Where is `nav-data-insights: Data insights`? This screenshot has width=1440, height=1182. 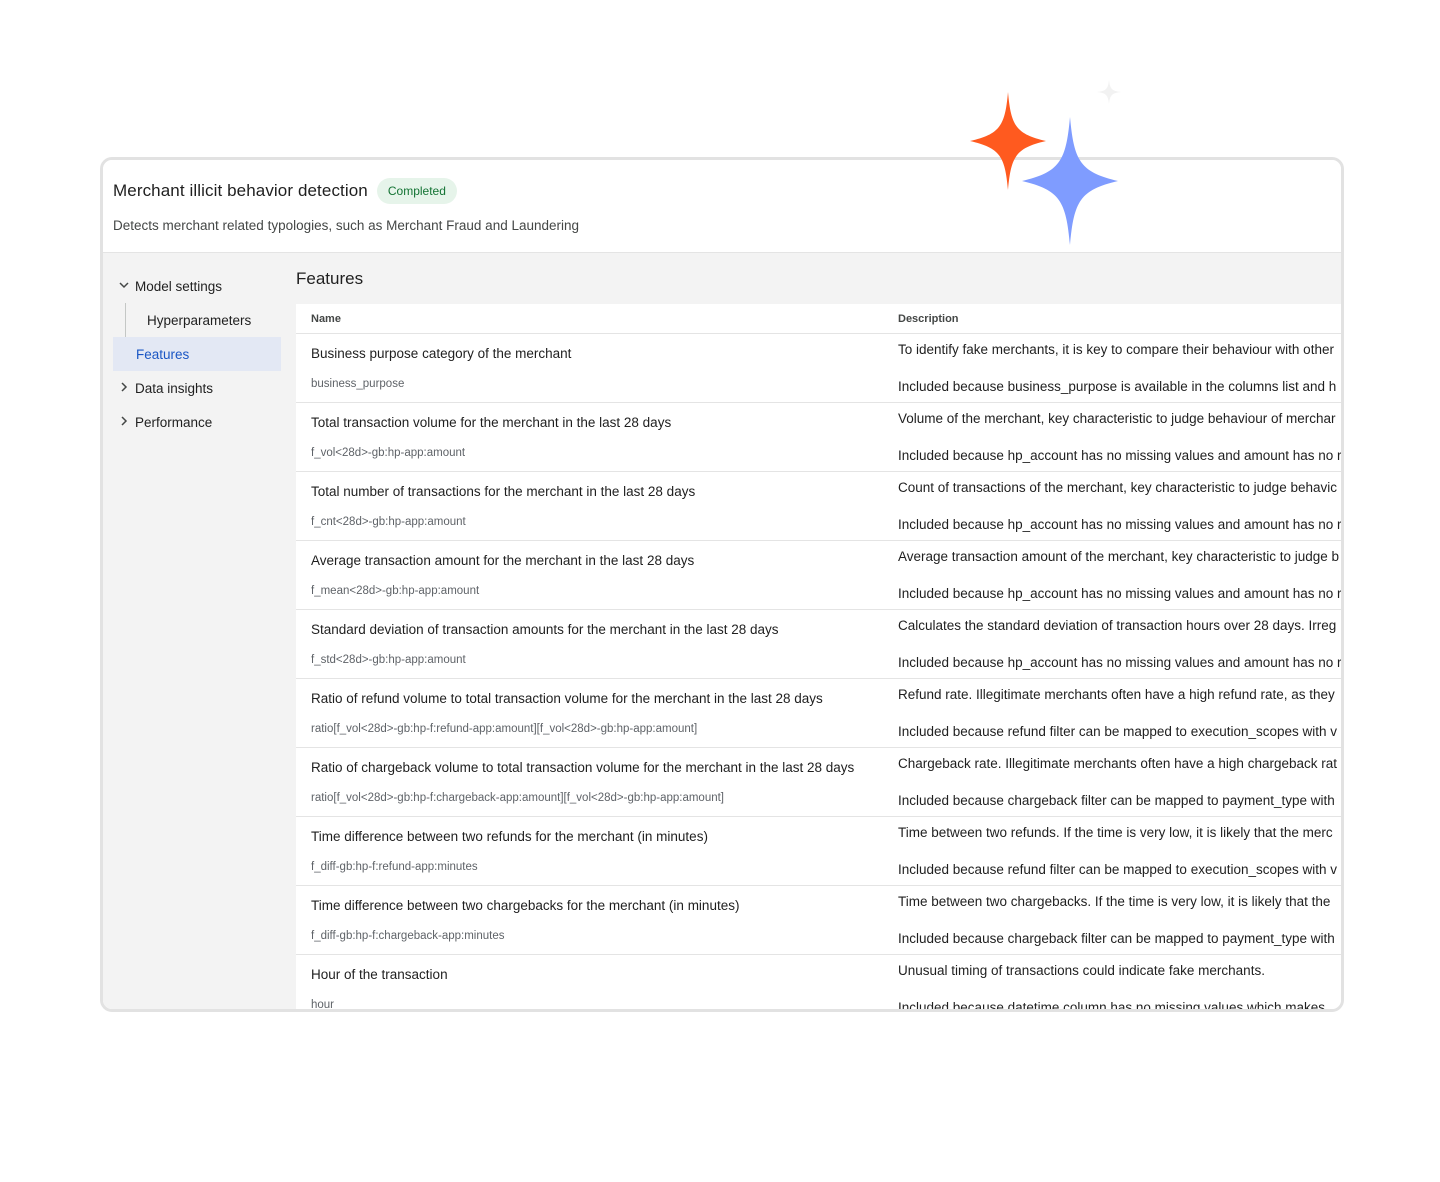 nav-data-insights: Data insights is located at coordinates (197, 388).